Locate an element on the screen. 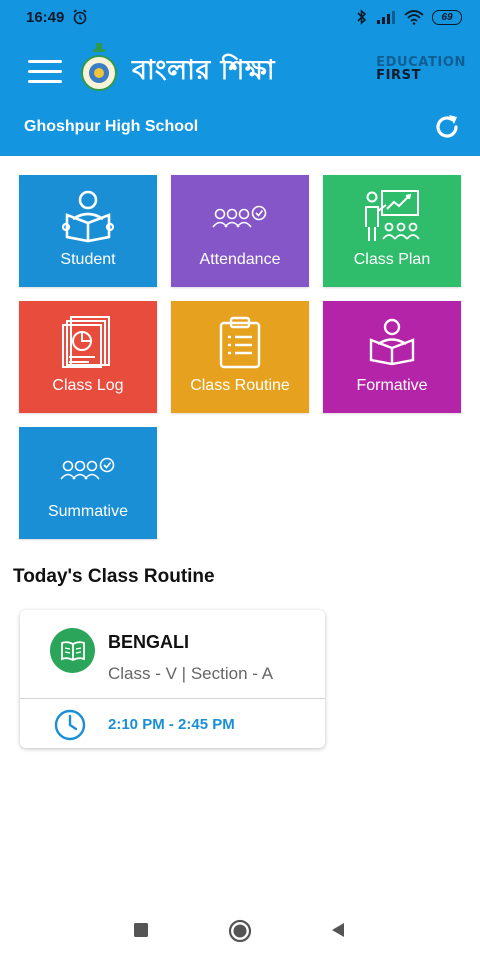 Image resolution: width=480 pixels, height=960 pixels. school-name: Ghoshpur High School is located at coordinates (111, 126).